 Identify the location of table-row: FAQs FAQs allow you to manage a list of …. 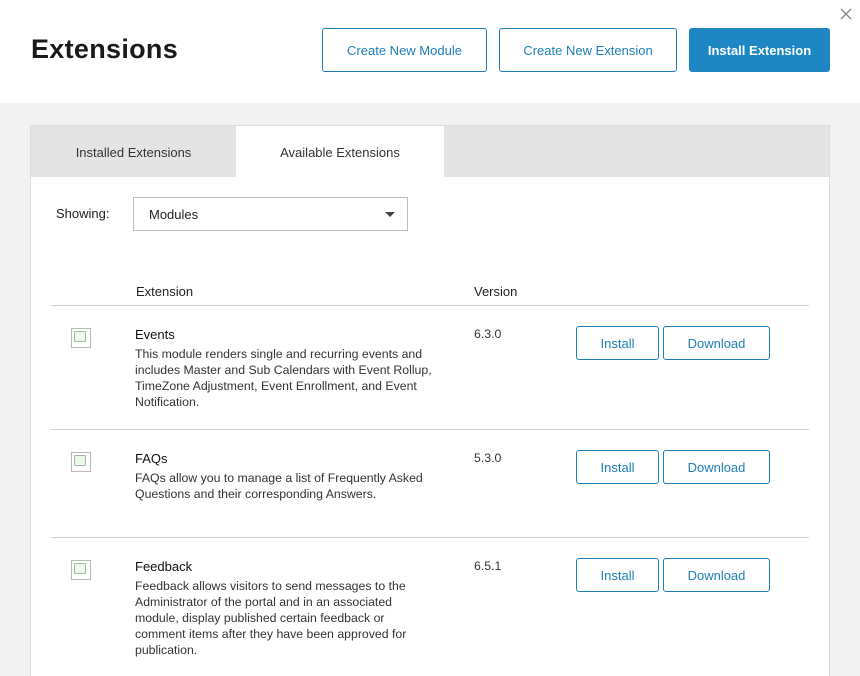
(430, 484).